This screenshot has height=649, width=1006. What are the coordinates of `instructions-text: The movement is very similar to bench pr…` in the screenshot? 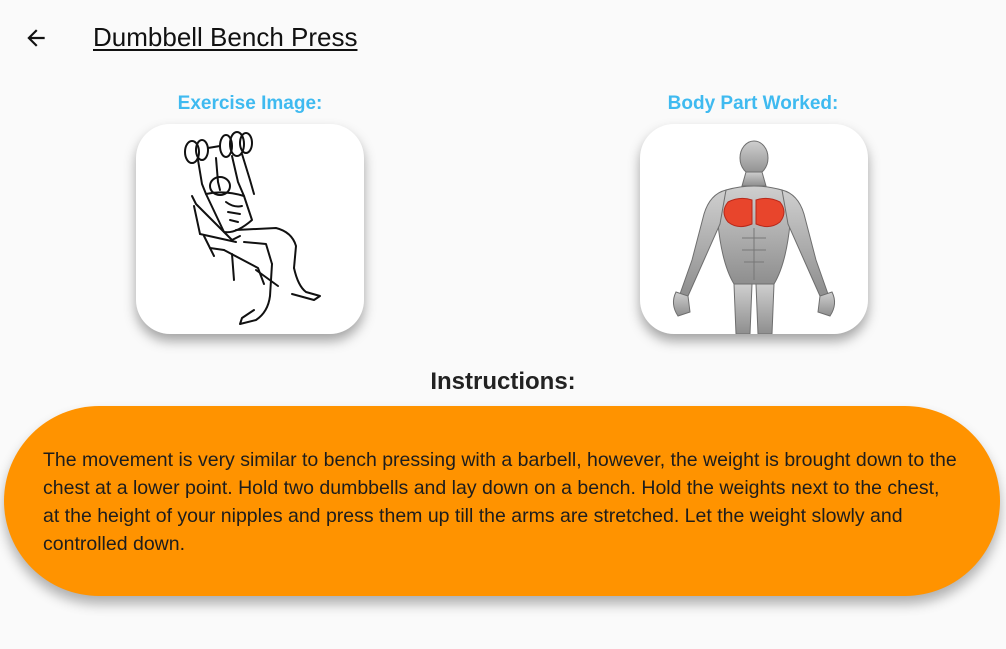 It's located at (500, 502).